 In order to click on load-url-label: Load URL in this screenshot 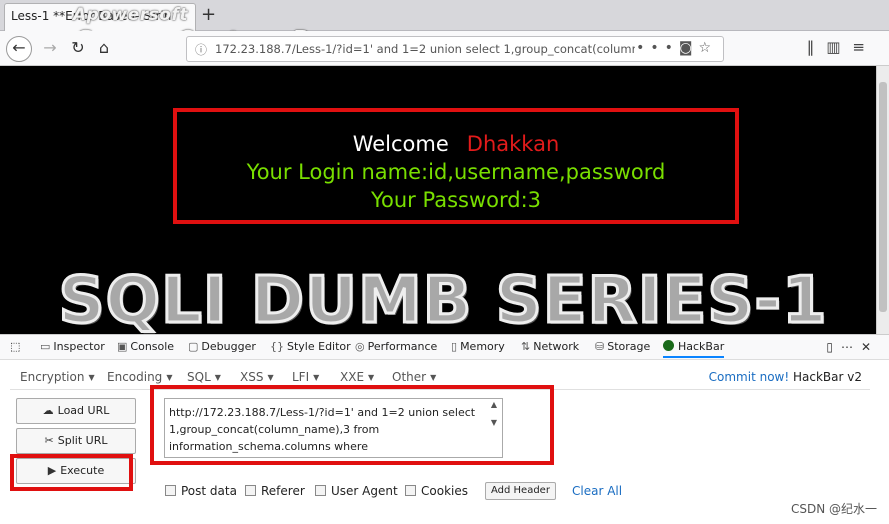, I will do `click(83, 410)`.